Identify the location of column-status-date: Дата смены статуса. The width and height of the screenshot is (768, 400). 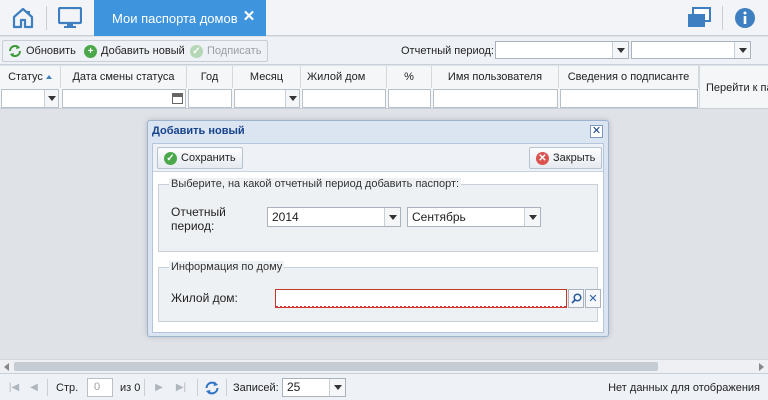
(124, 77).